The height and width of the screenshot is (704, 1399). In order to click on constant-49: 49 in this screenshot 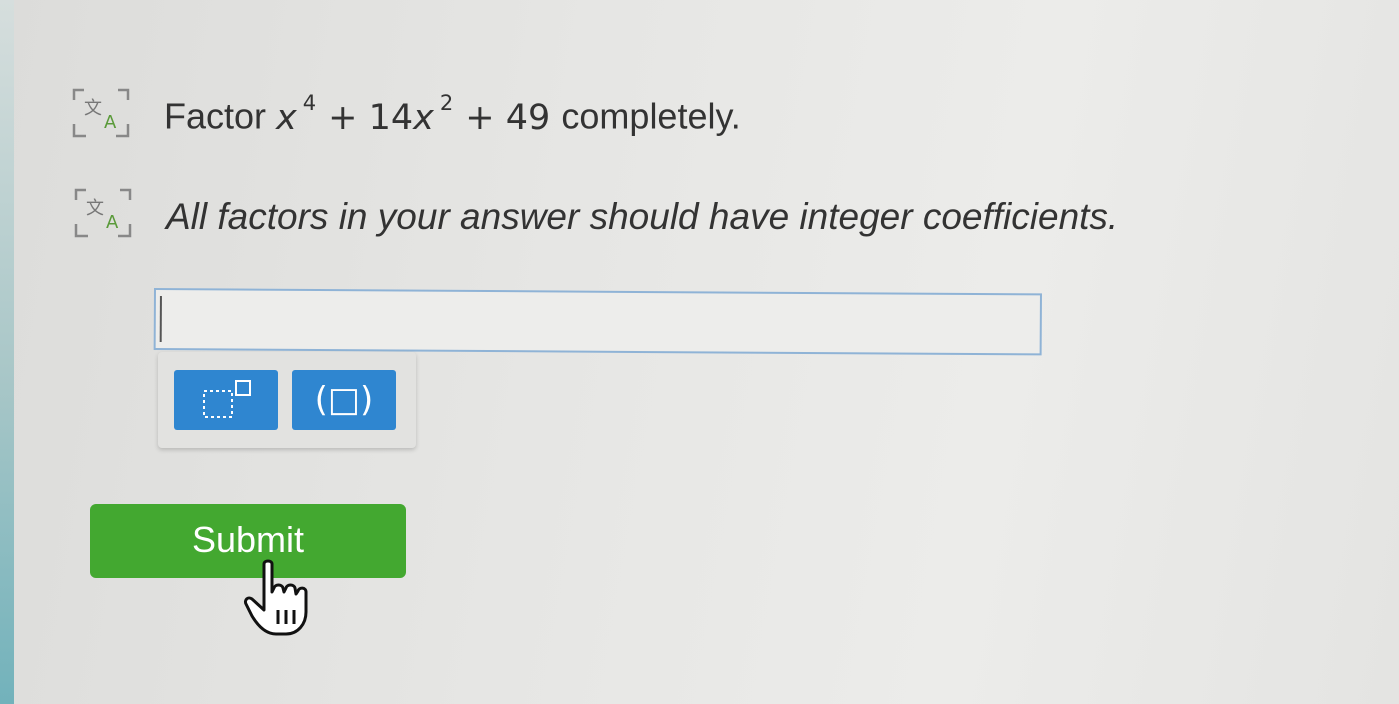, I will do `click(528, 117)`.